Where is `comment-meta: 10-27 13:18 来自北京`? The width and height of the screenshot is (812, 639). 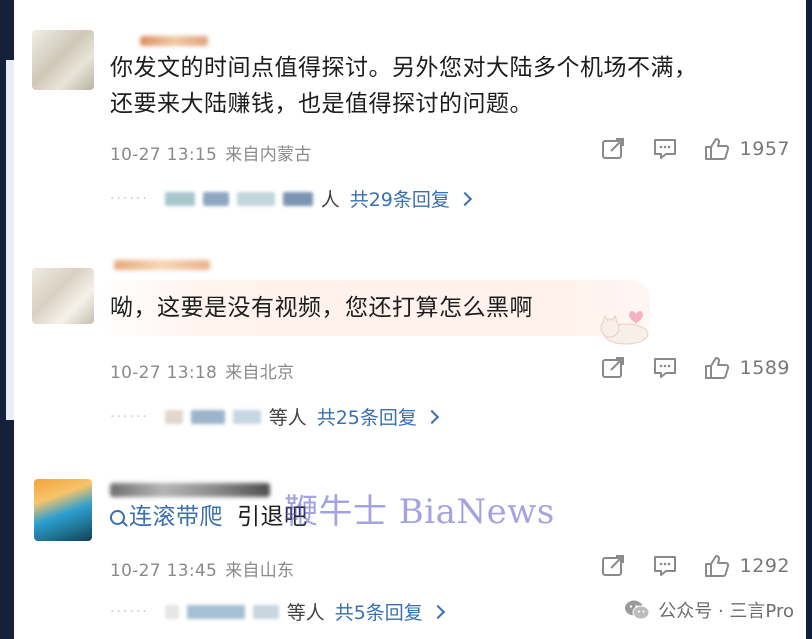 comment-meta: 10-27 13:18 来自北京 is located at coordinates (202, 370).